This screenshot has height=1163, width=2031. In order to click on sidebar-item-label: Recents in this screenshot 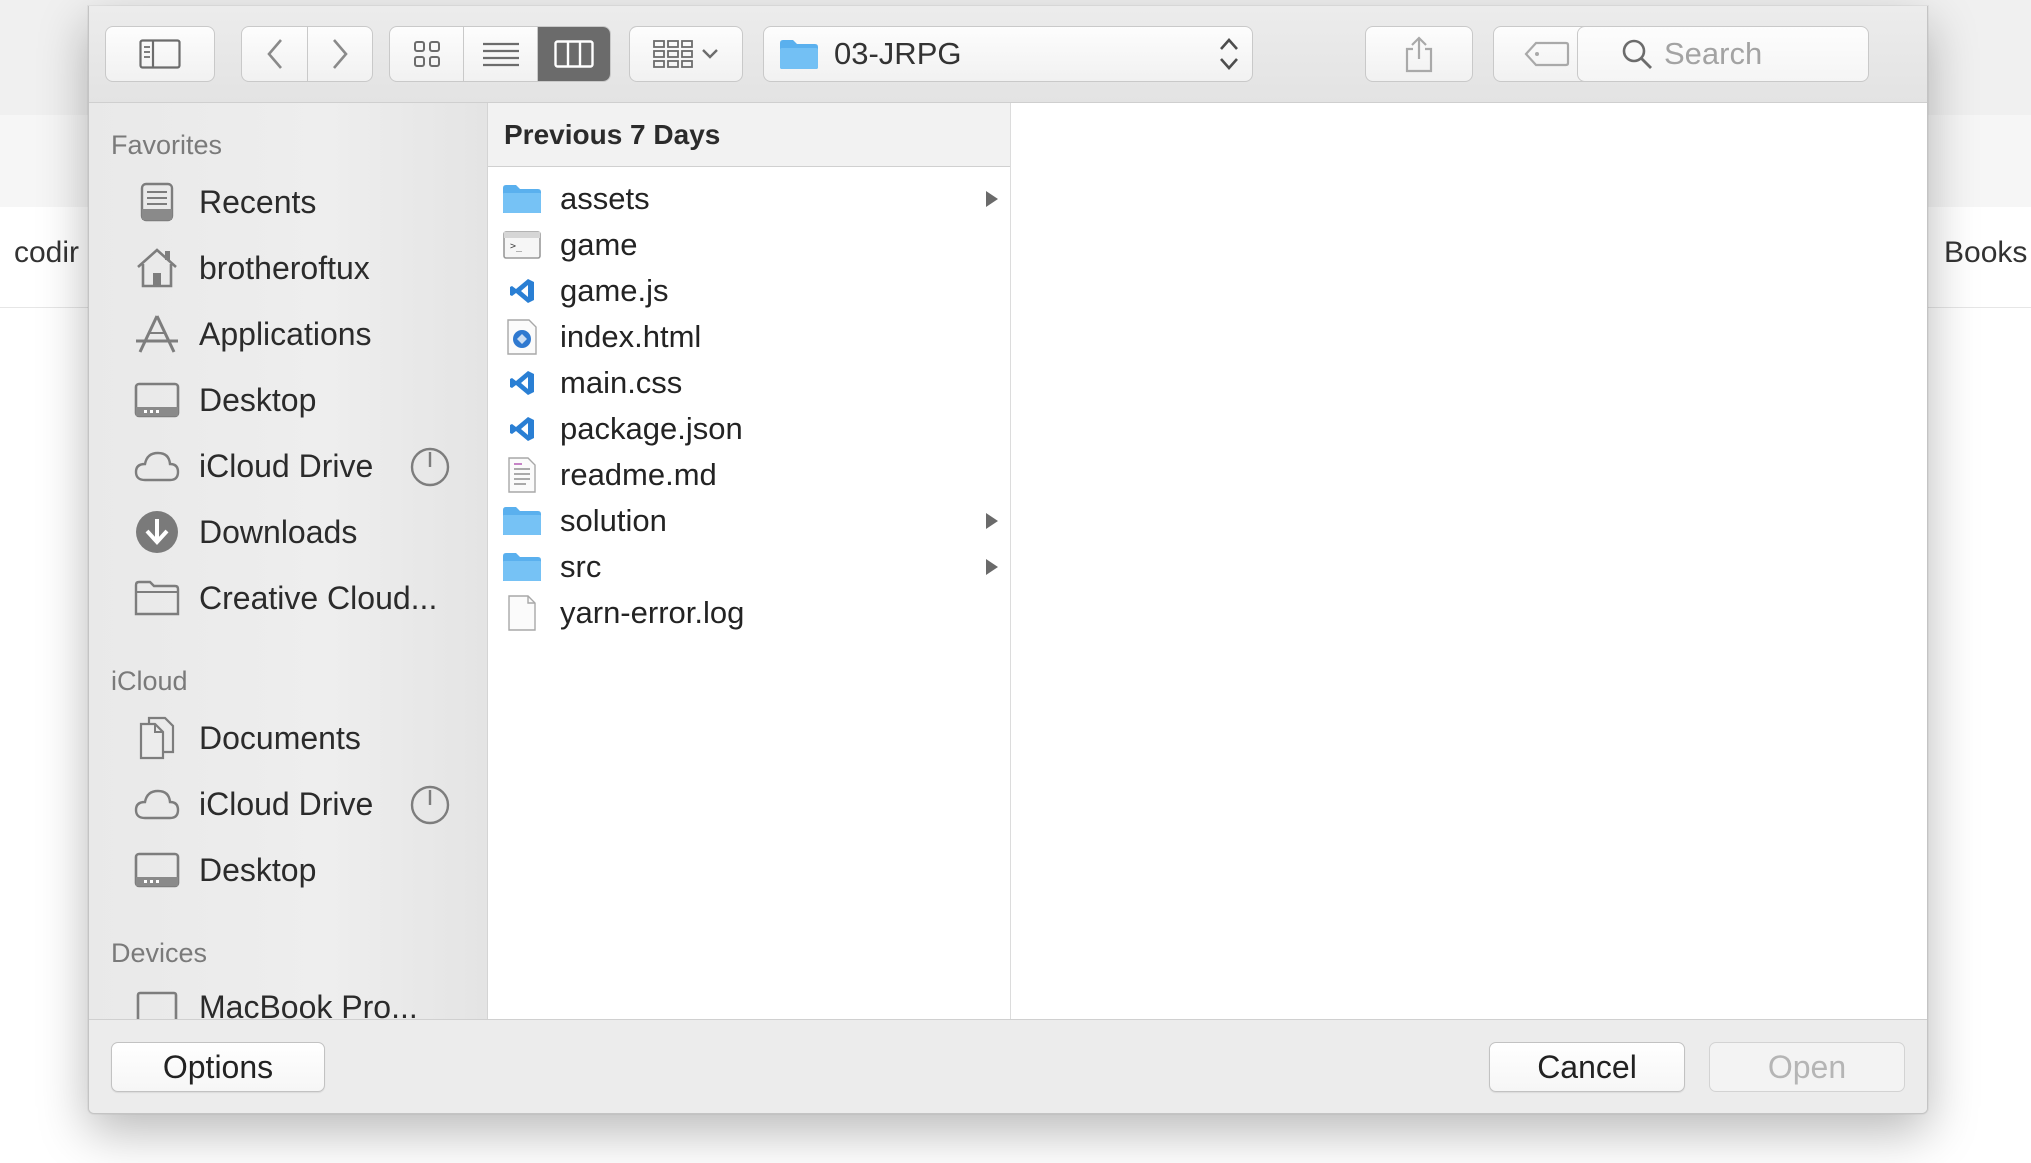, I will do `click(258, 201)`.